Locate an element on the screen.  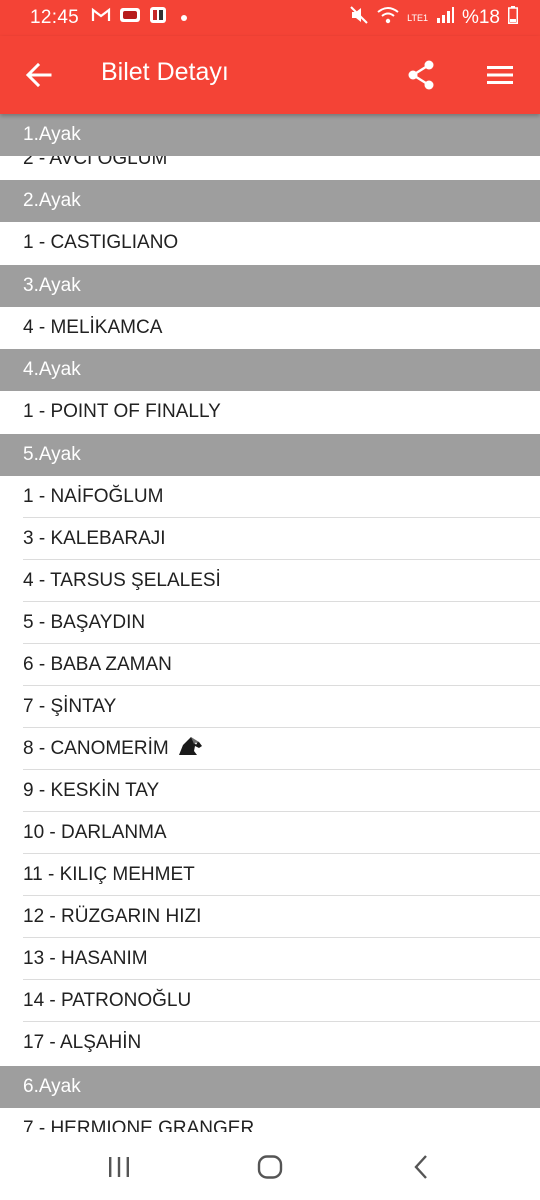
signal-icon is located at coordinates (445, 18).